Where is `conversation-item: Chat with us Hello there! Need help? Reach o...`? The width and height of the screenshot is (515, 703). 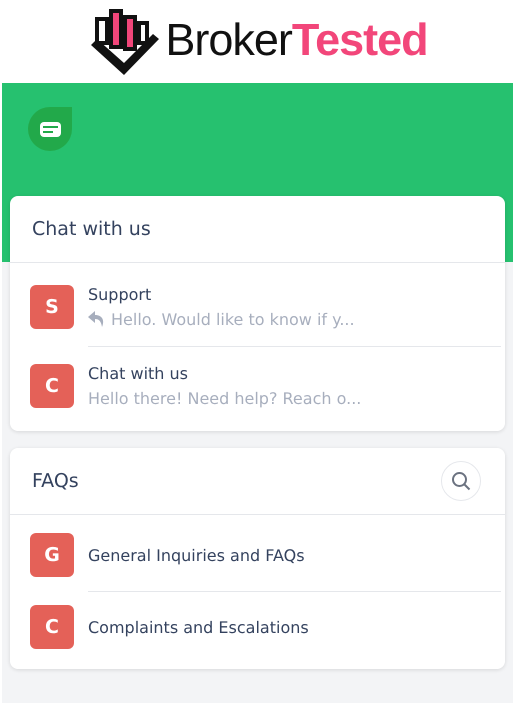
conversation-item: Chat with us Hello there! Need help? Reach o... is located at coordinates (294, 385).